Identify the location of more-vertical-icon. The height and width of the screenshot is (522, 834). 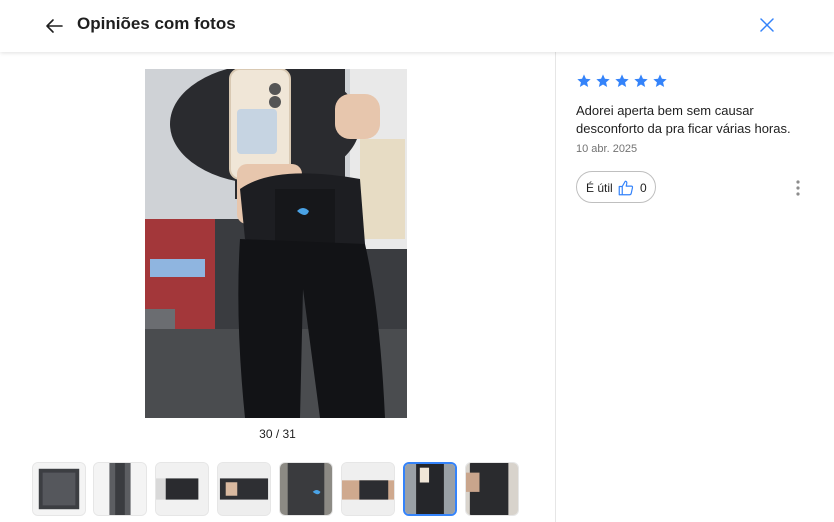
(798, 188).